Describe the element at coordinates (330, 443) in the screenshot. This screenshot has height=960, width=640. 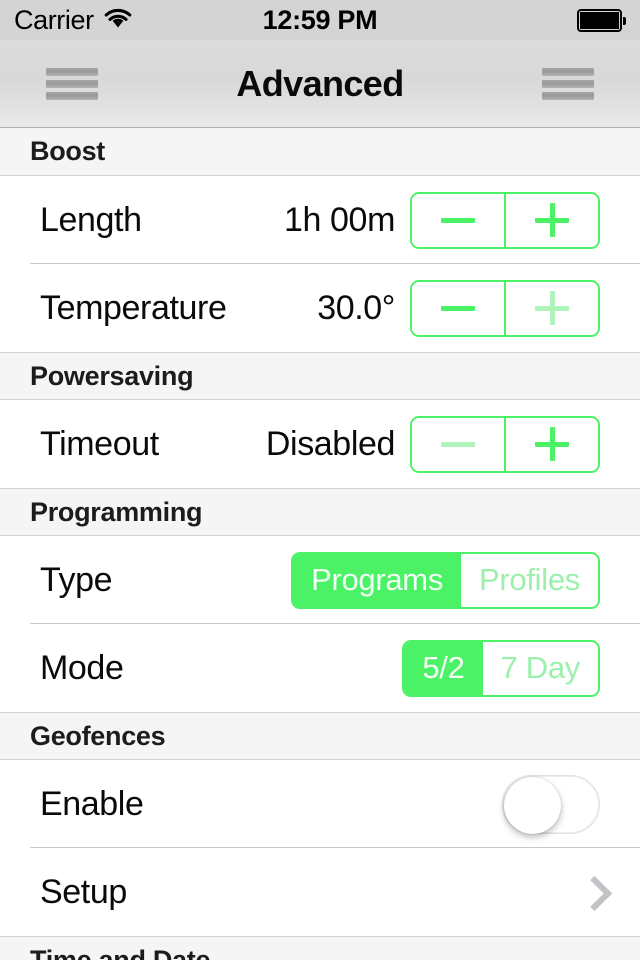
I see `row-value: Disabled` at that location.